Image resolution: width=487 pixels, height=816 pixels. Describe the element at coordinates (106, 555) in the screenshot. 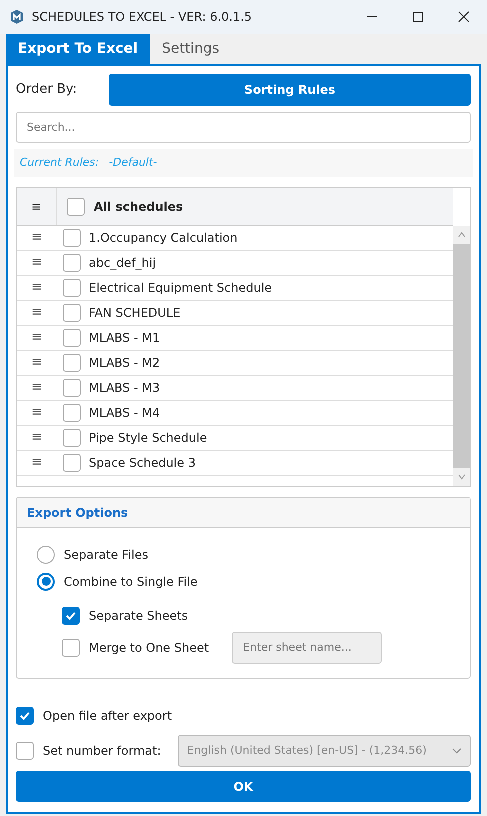

I see `radio-label: Separate Files` at that location.